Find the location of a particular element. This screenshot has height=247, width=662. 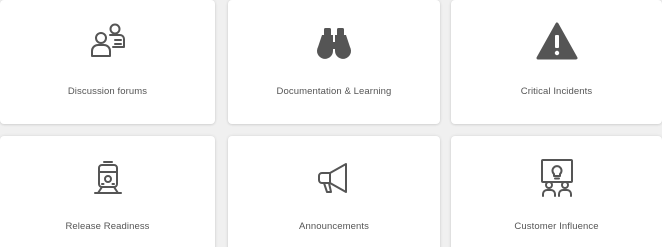

tile-release-readiness: Release Readiness is located at coordinates (107, 191).